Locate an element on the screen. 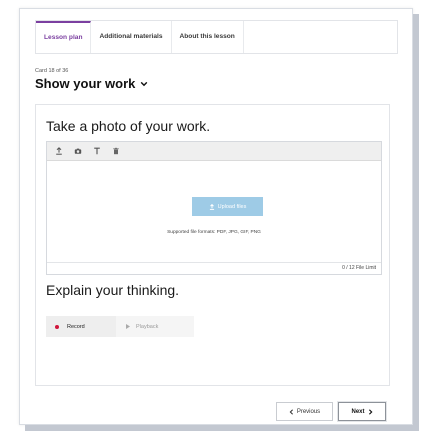 Image resolution: width=441 pixels, height=439 pixels. chevron-left-icon is located at coordinates (291, 411).